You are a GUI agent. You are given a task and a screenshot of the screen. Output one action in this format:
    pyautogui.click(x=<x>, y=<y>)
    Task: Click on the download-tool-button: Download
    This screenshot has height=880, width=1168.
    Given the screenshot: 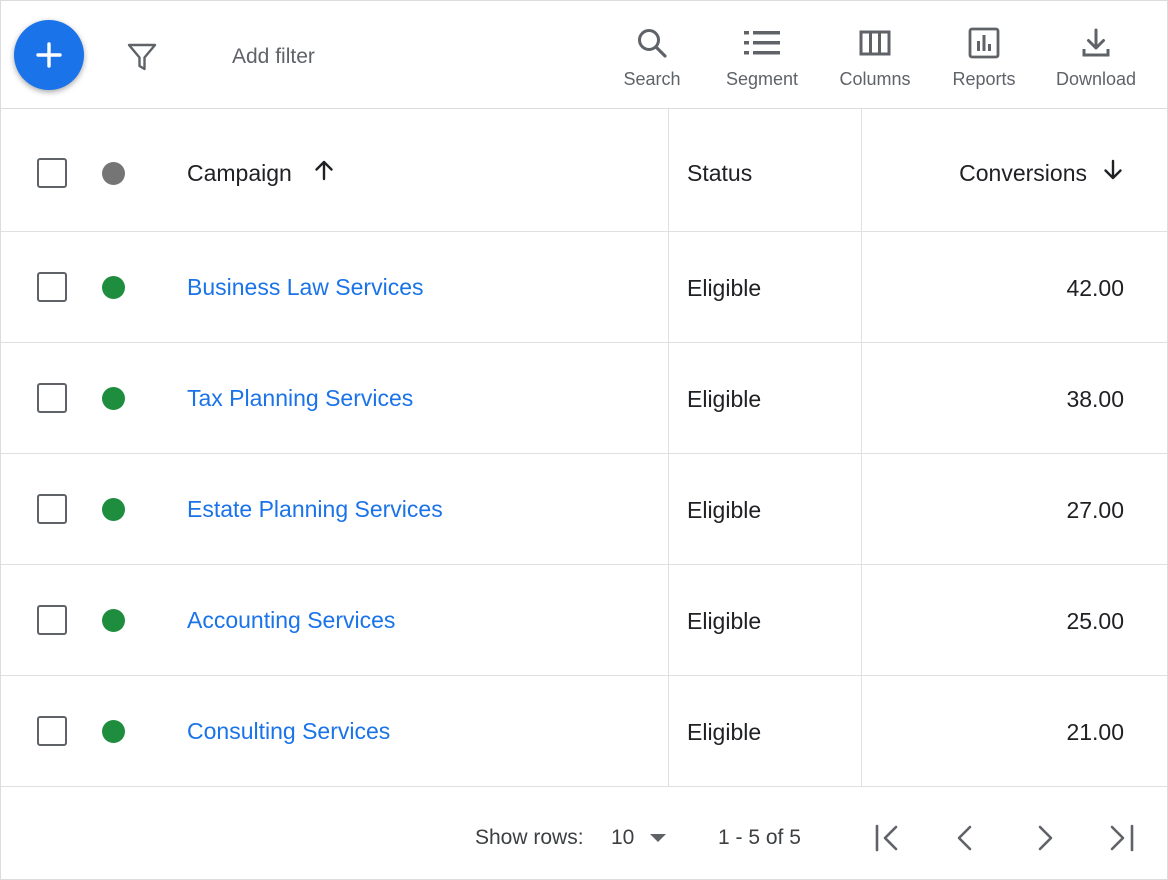 What is the action you would take?
    pyautogui.click(x=1096, y=59)
    